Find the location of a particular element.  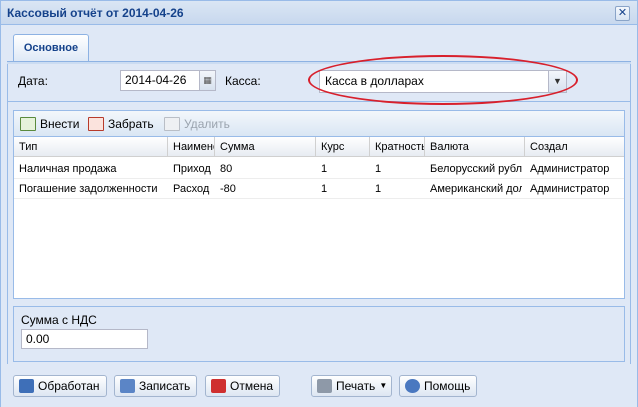

take-button: Забрать is located at coordinates (121, 124).